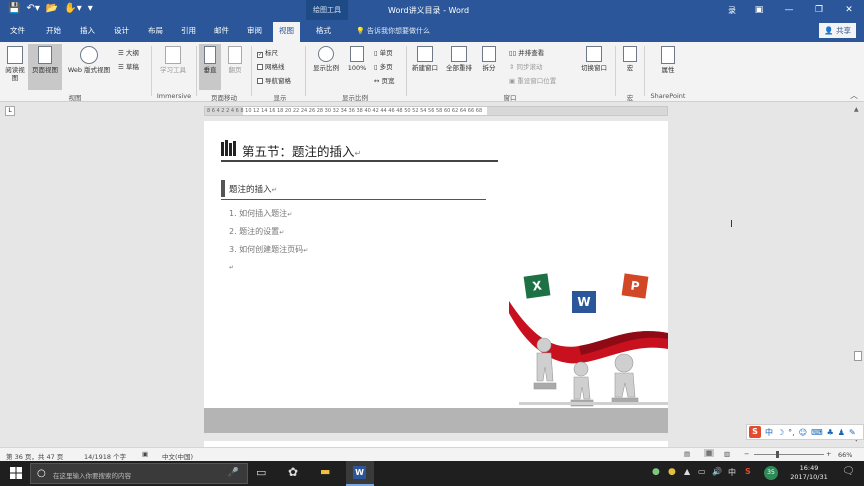 The height and width of the screenshot is (486, 864). Describe the element at coordinates (323, 30) in the screenshot. I see `tab-format: 格式` at that location.